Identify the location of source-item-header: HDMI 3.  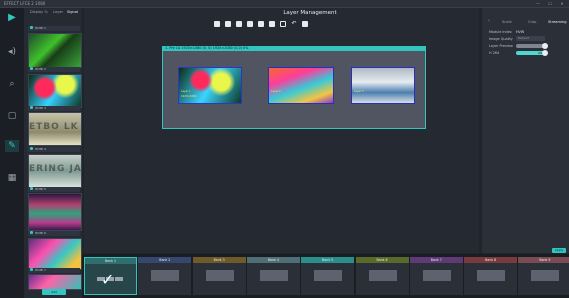
(54, 108).